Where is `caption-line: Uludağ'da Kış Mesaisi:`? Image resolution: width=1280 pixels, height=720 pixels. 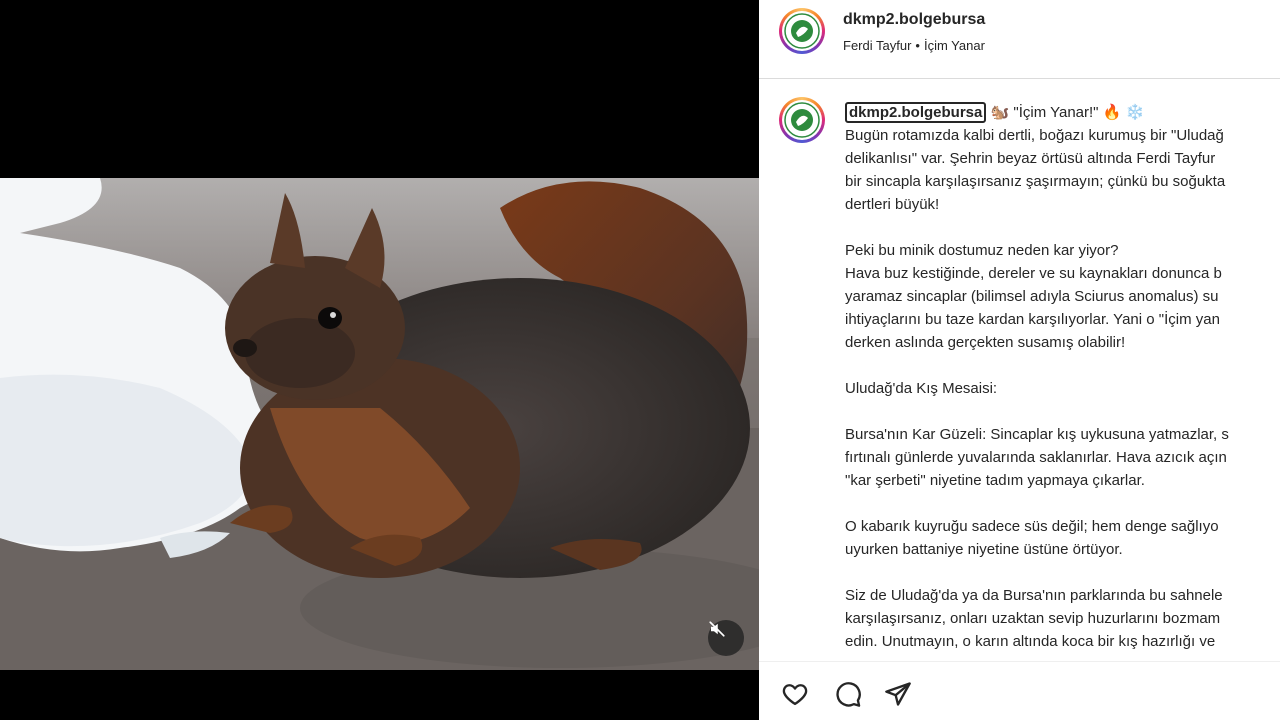
caption-line: Uludağ'da Kış Mesaisi: is located at coordinates (921, 388).